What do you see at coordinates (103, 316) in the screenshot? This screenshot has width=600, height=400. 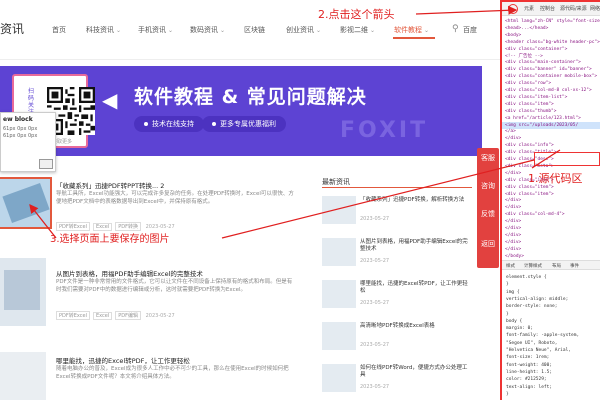 I see `article-tag: Excel` at bounding box center [103, 316].